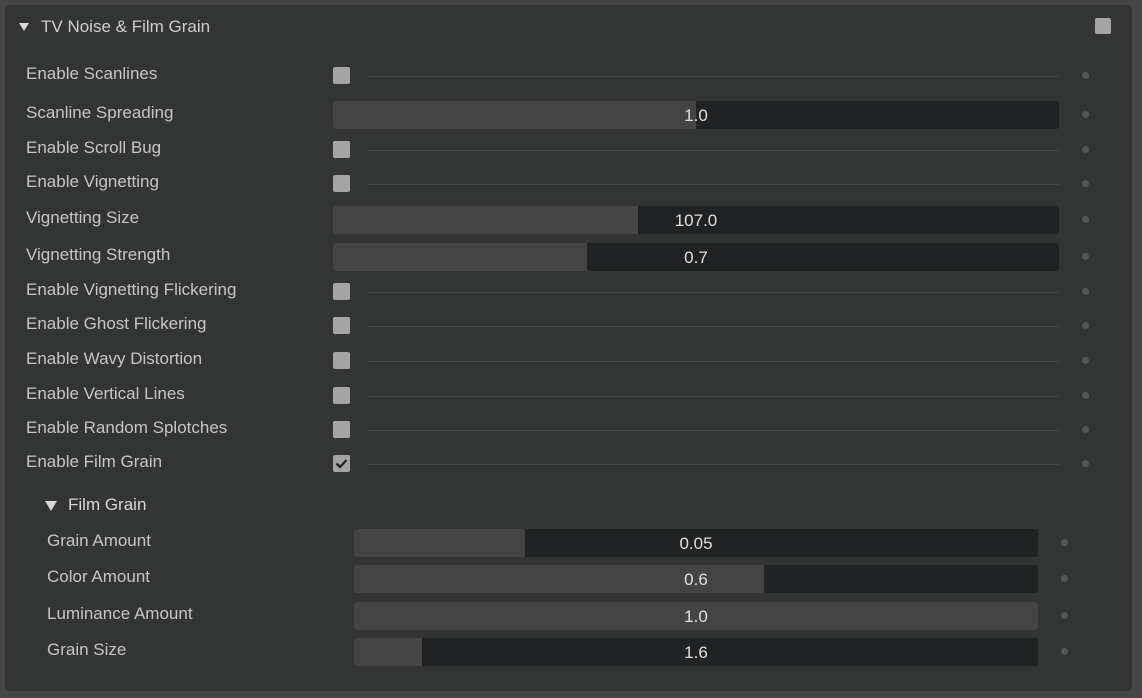 This screenshot has width=1142, height=698. I want to click on setting-row-enable-scroll-bug: Enable Scroll Bug, so click(568, 150).